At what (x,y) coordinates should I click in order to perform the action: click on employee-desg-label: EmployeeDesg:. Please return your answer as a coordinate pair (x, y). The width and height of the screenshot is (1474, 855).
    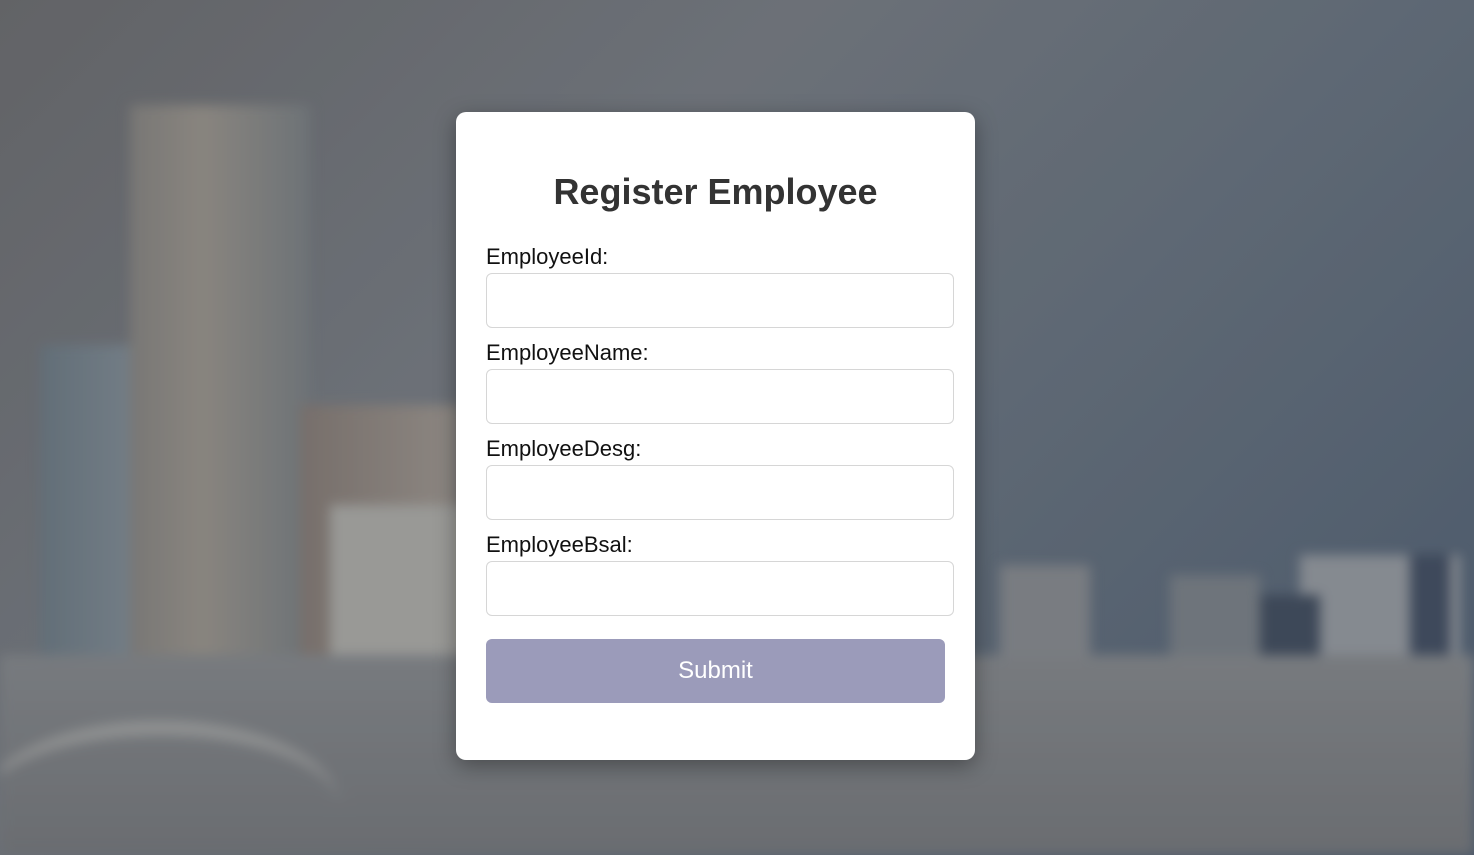
    Looking at the image, I should click on (564, 448).